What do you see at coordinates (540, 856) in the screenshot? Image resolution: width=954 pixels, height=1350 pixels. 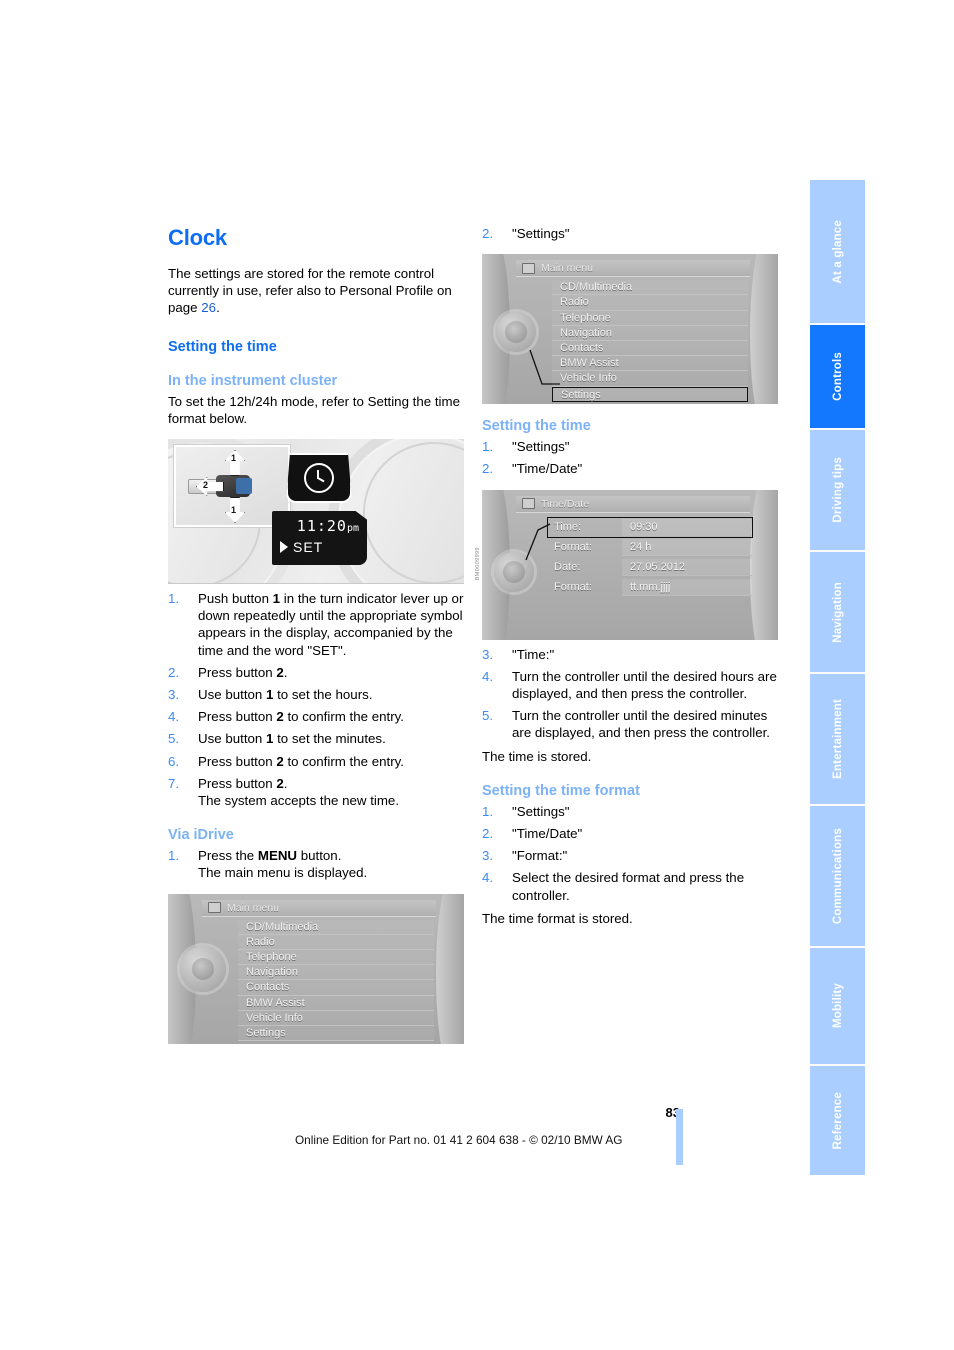 I see `step-text: "Format:"` at bounding box center [540, 856].